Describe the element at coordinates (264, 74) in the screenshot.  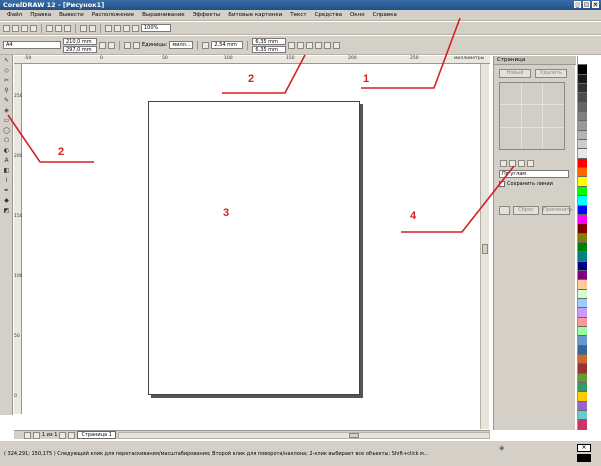
I see `annotation-line-2-top` at that location.